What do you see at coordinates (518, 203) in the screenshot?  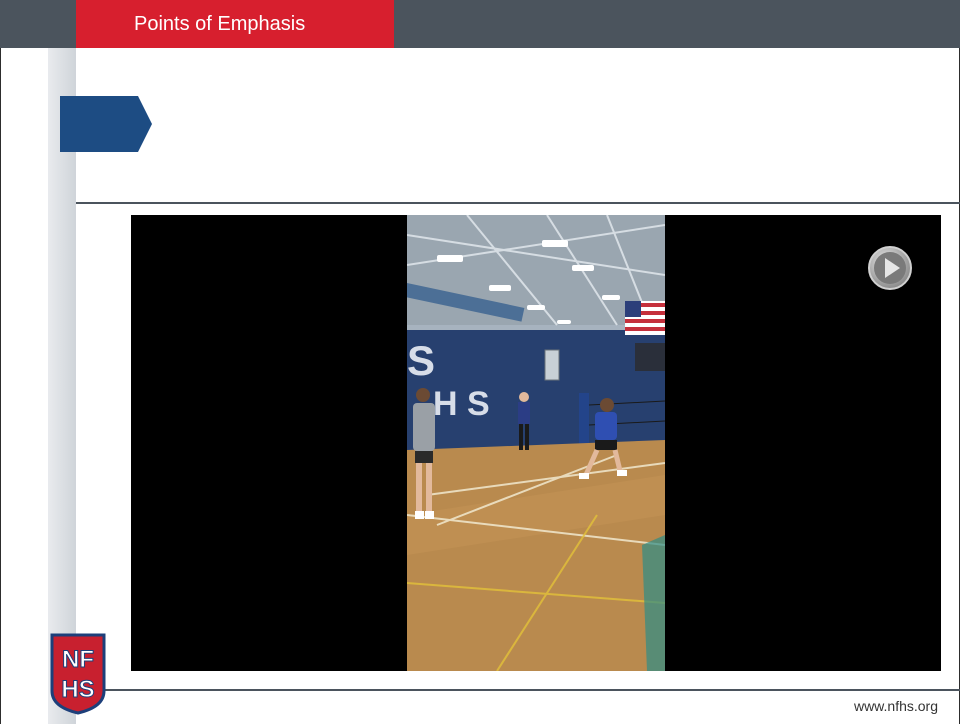 I see `divider-top` at bounding box center [518, 203].